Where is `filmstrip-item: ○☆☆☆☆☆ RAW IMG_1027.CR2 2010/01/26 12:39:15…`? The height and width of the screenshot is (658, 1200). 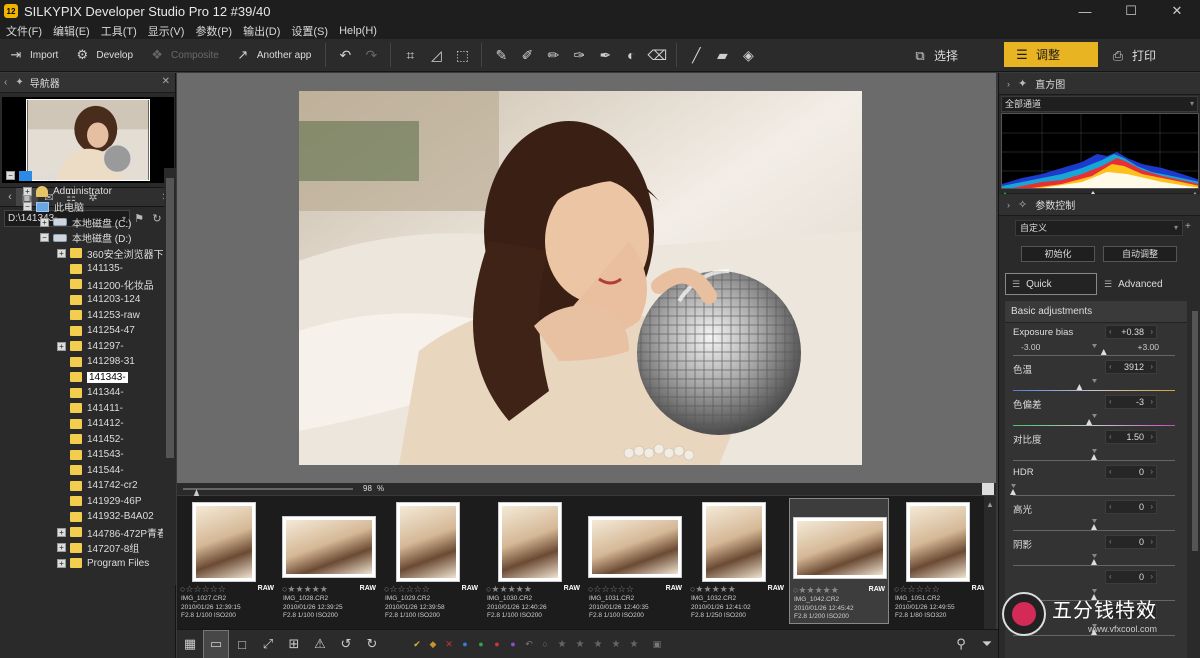 filmstrip-item: ○☆☆☆☆☆ RAW IMG_1027.CR2 2010/01/26 12:39:15… is located at coordinates (227, 561).